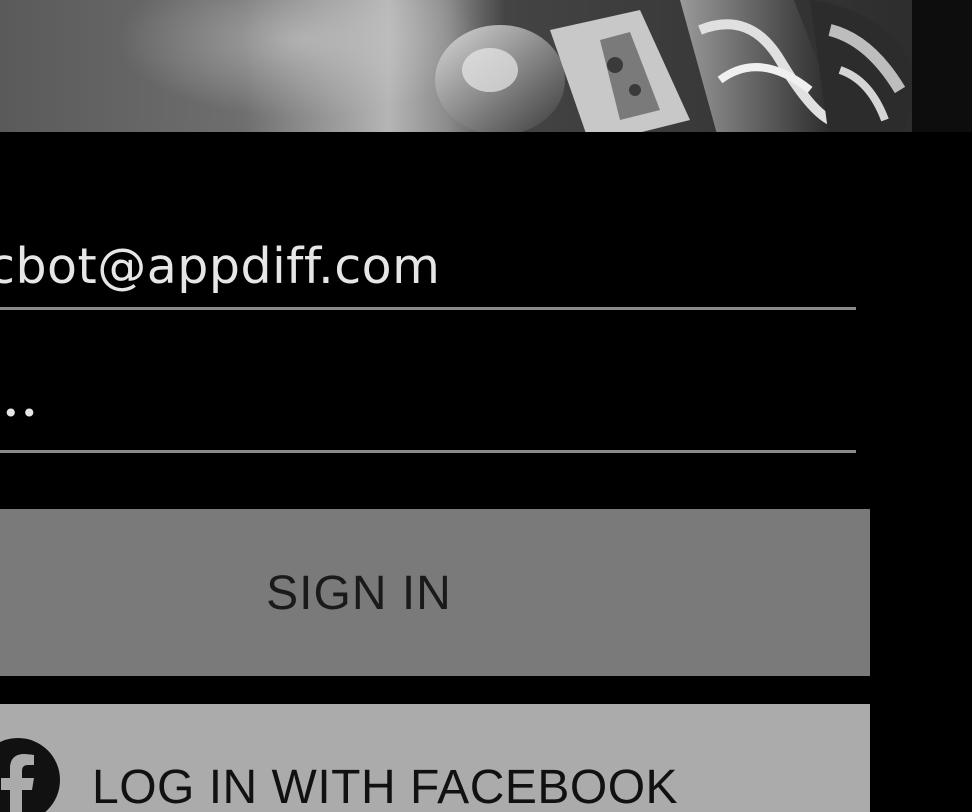  I want to click on facebook-login-label: LOG IN WITH FACEBOOK, so click(385, 786).